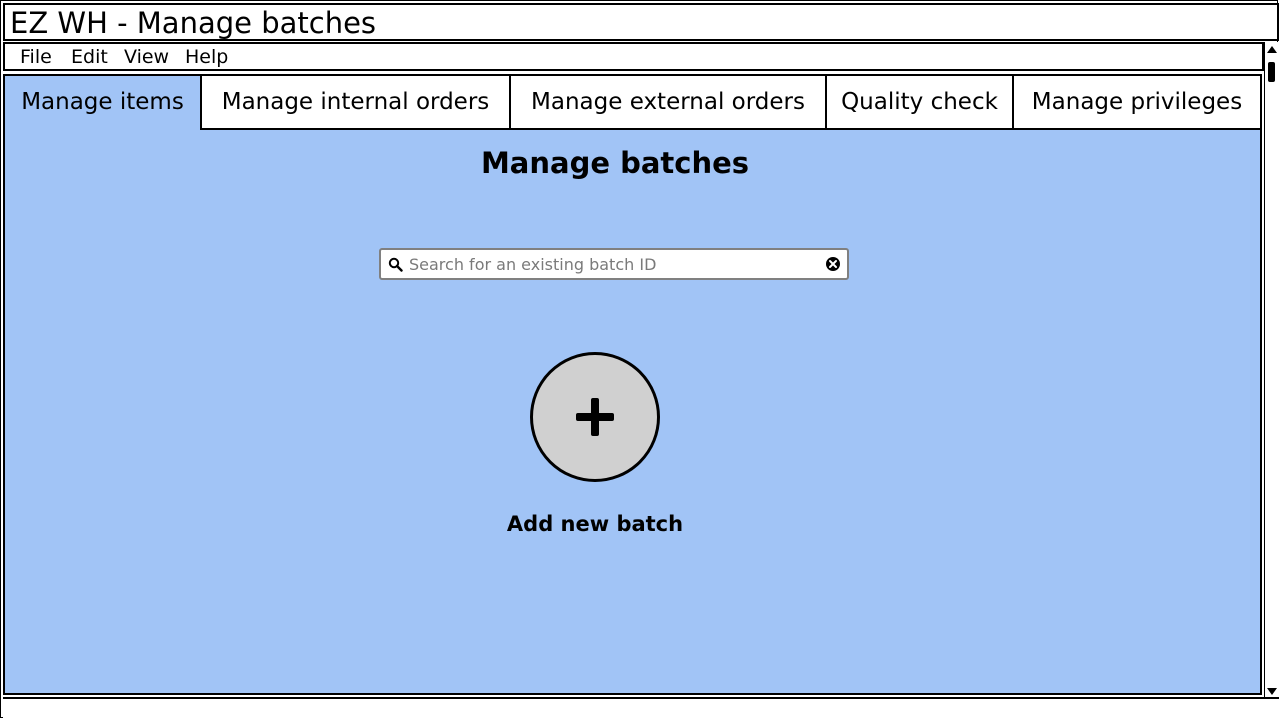  I want to click on tab-manage-external-orders: Manage external orders, so click(668, 102).